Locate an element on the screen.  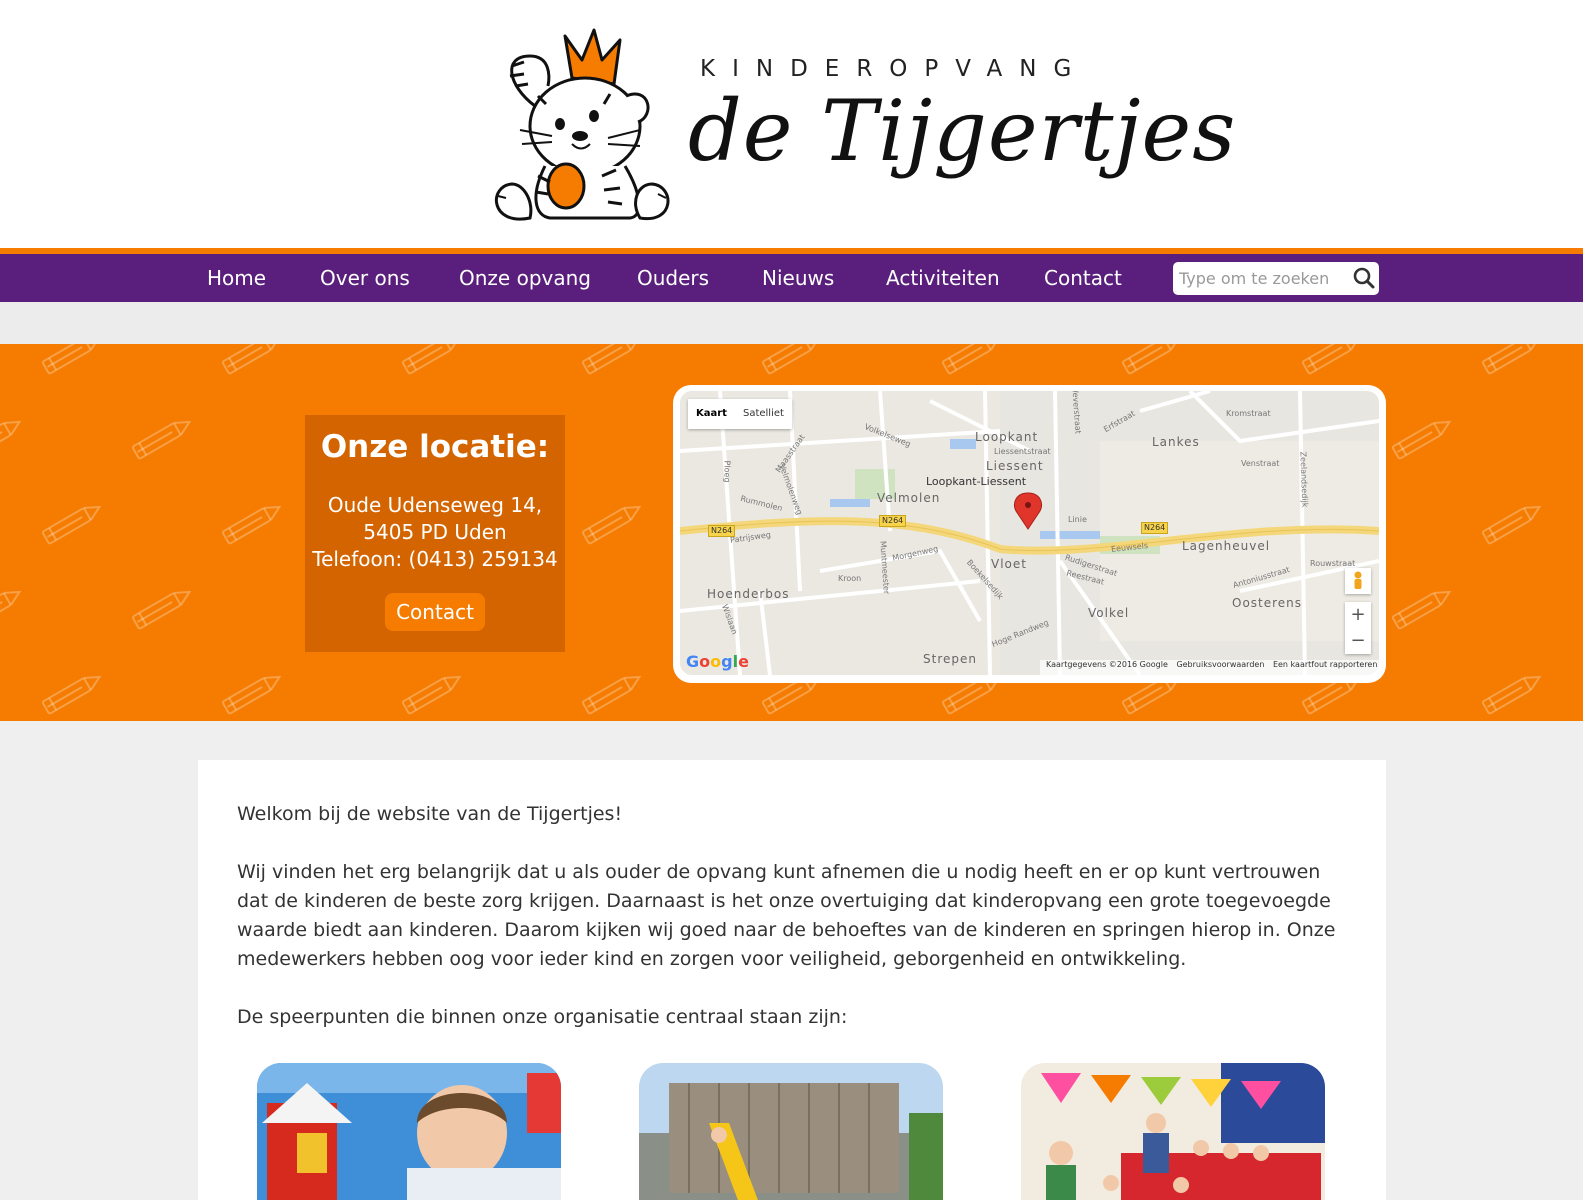
map-report-link: Een kaartfout rapporteren is located at coordinates (1325, 664).